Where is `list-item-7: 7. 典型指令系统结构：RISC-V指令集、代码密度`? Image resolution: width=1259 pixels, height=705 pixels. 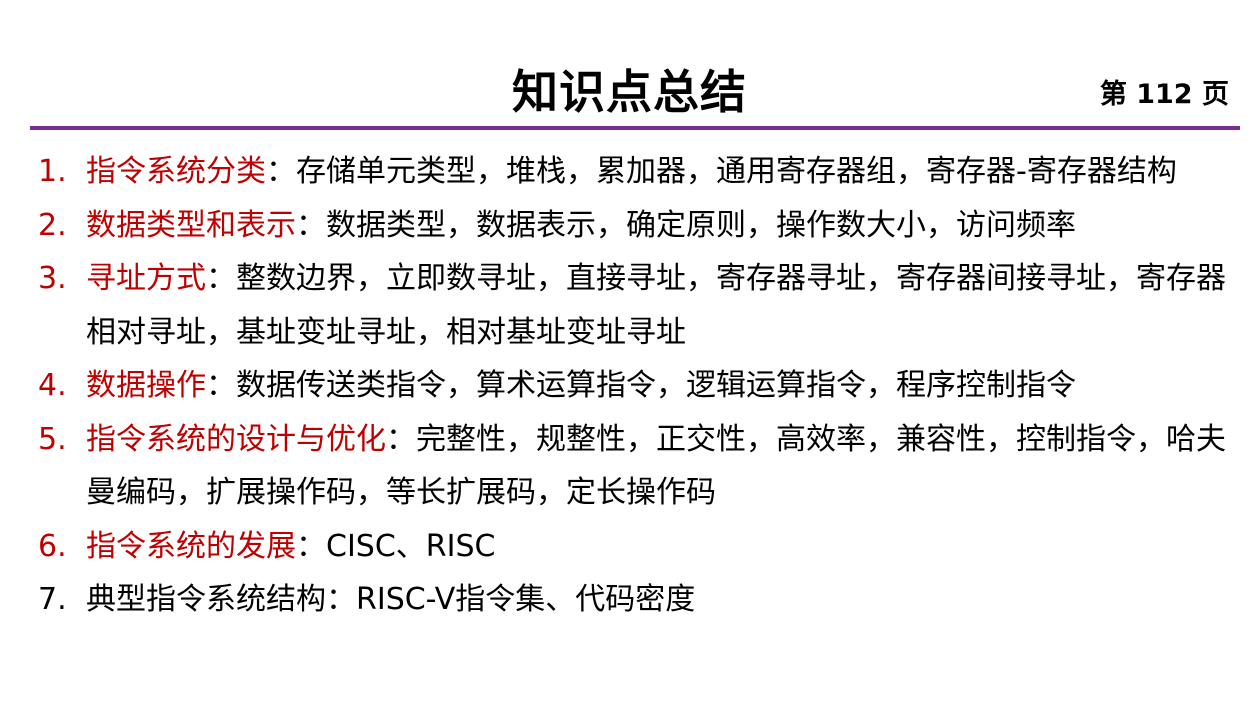
list-item-7: 7. 典型指令系统结构：RISC-V指令集、代码密度 is located at coordinates (645, 600).